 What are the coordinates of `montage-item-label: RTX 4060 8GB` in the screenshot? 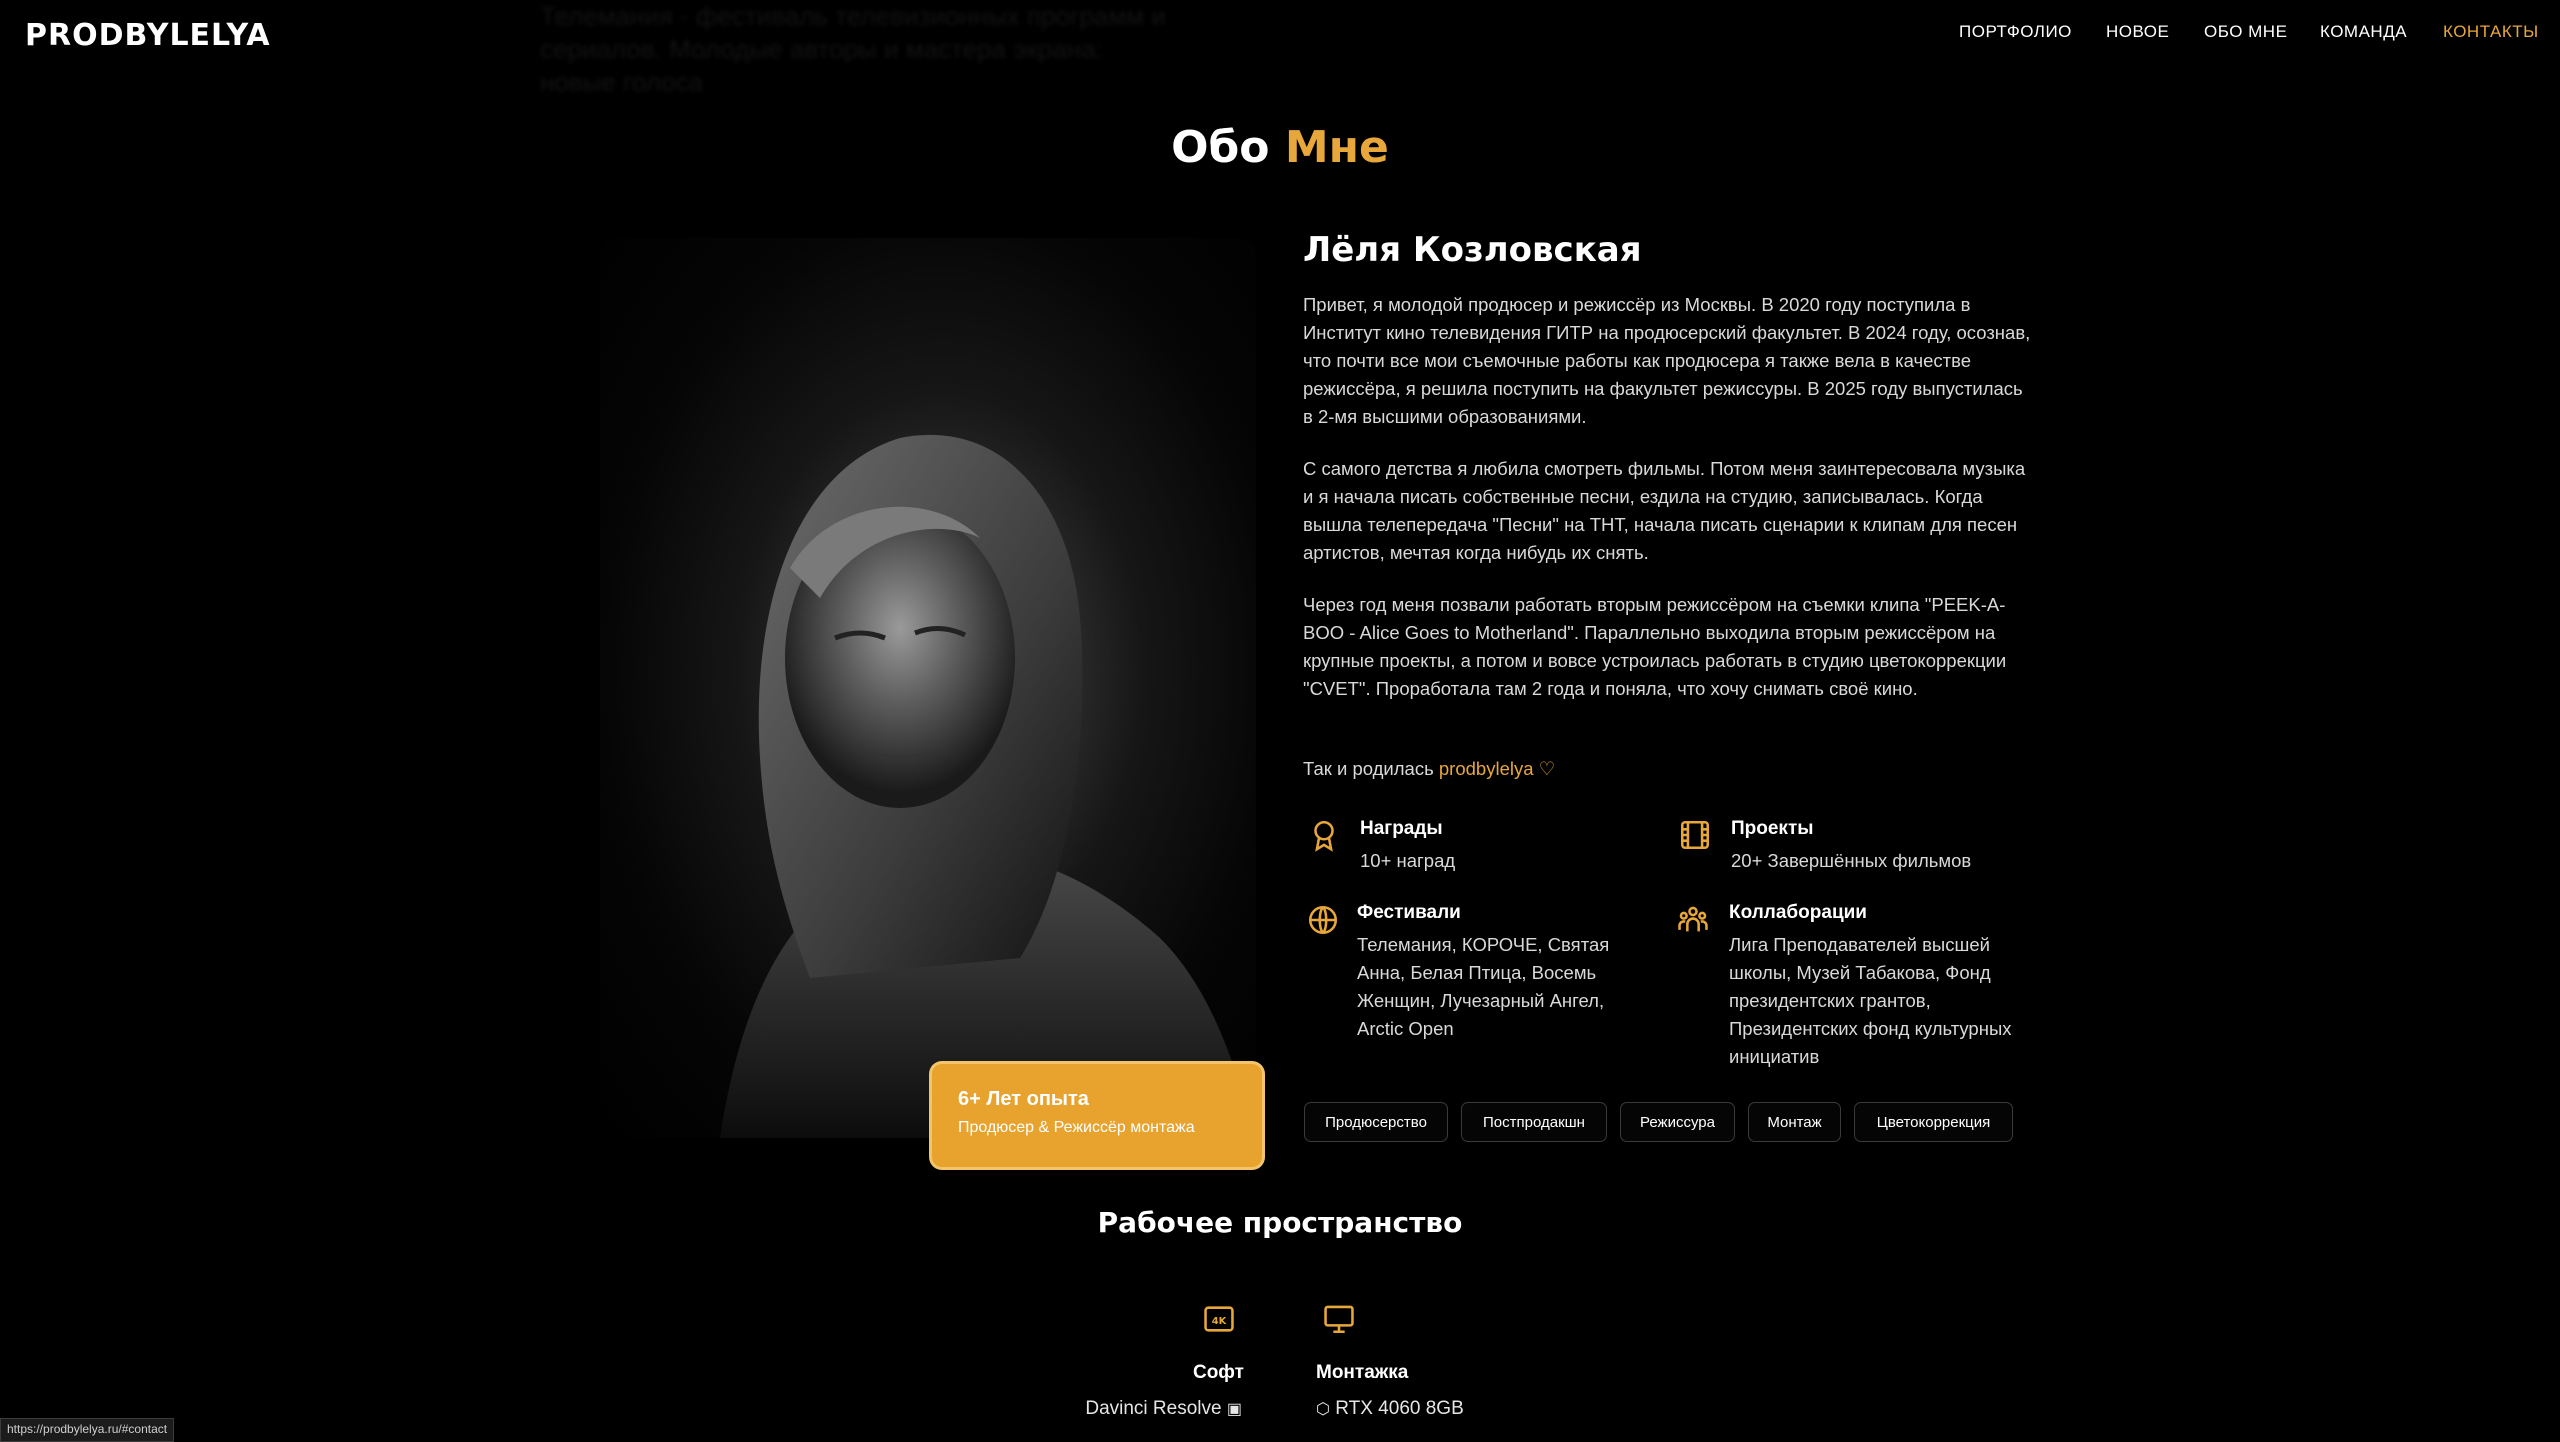 It's located at (1399, 1408).